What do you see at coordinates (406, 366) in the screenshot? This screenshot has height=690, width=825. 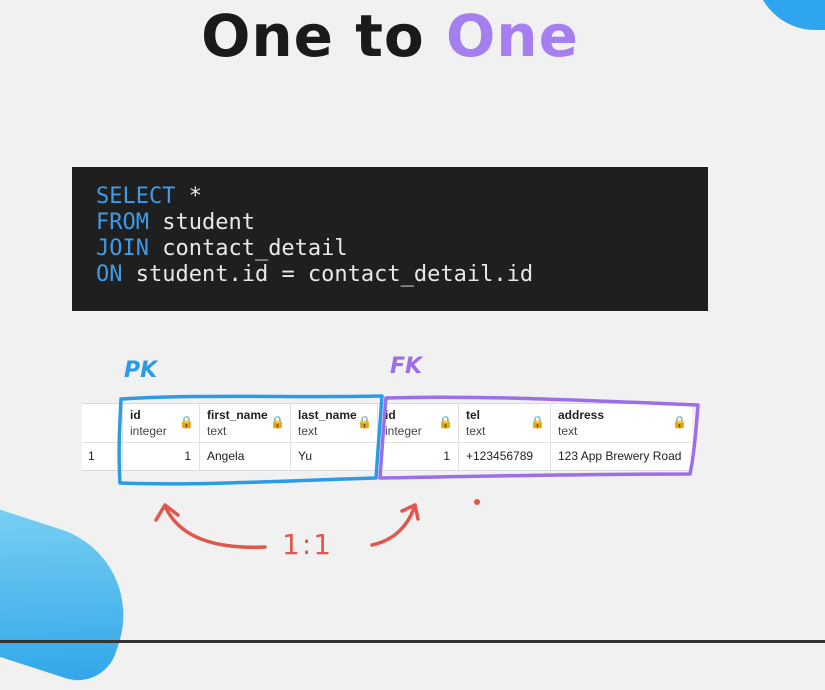 I see `fk-label: FK` at bounding box center [406, 366].